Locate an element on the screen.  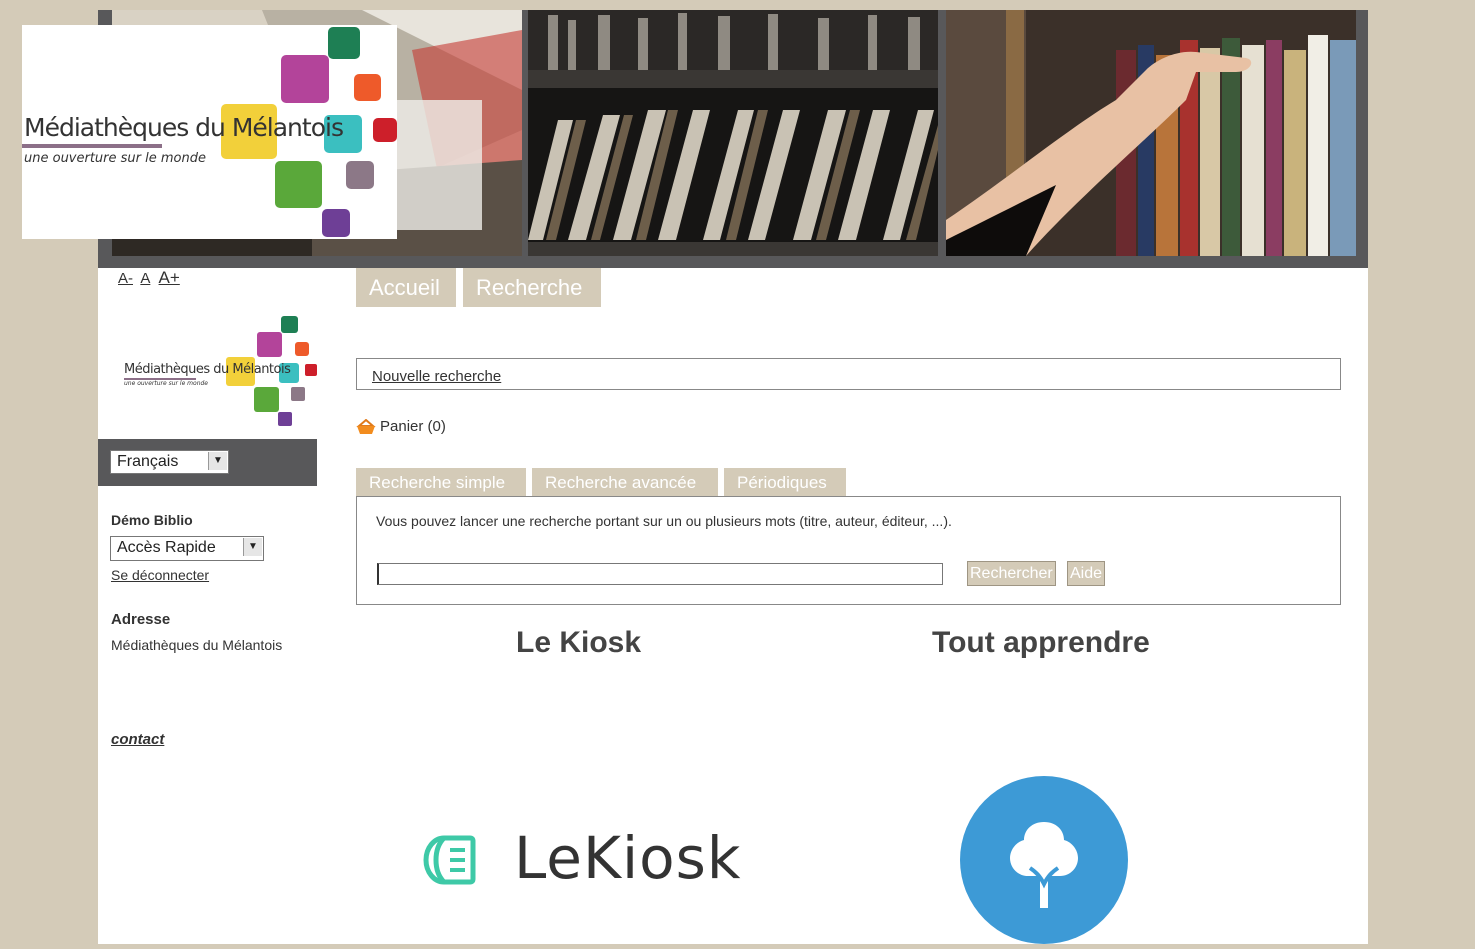
search-button: Rechercher is located at coordinates (1011, 573).